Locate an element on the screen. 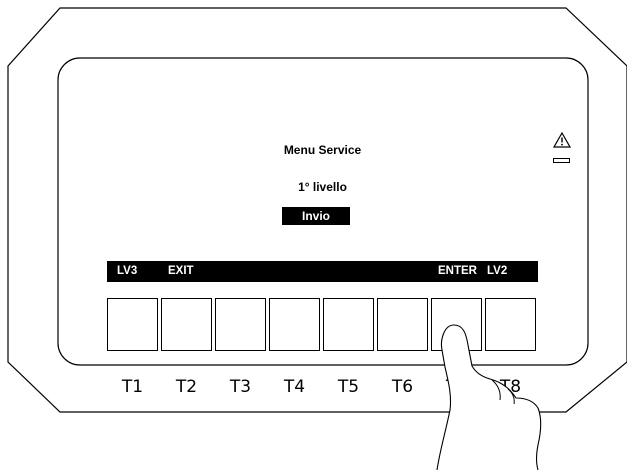 This screenshot has height=475, width=627. key-label-t3: T3 is located at coordinates (240, 387).